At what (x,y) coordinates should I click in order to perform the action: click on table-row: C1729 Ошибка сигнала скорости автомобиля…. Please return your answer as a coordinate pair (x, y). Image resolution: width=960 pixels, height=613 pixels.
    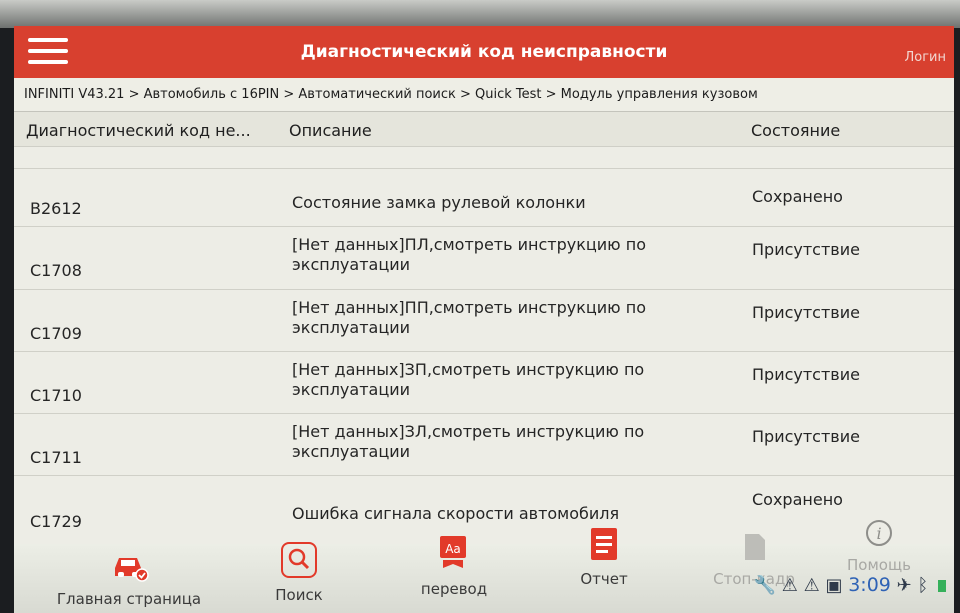
    Looking at the image, I should click on (484, 509).